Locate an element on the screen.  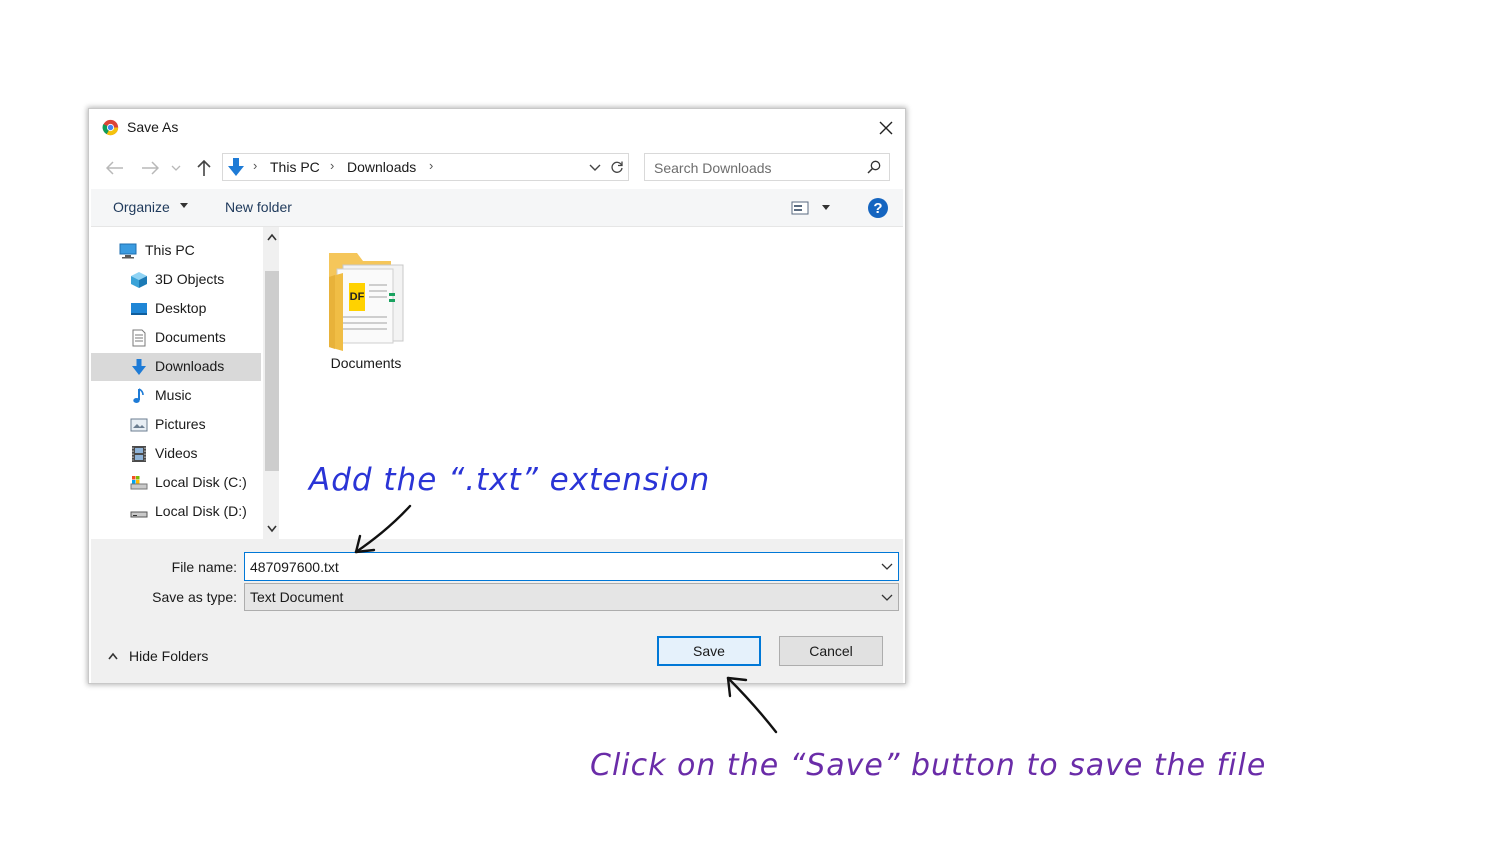
folder-icon: DF is located at coordinates (366, 302).